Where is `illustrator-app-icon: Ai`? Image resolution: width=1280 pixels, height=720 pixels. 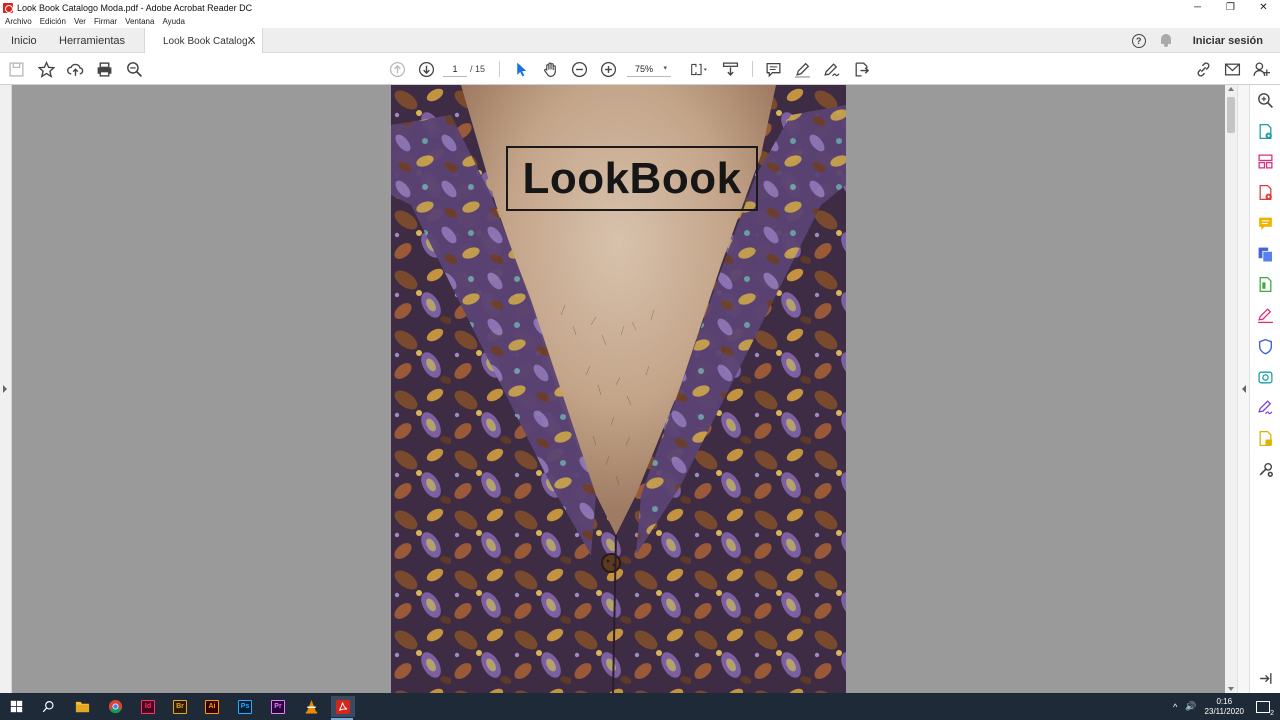
illustrator-app-icon: Ai is located at coordinates (212, 706).